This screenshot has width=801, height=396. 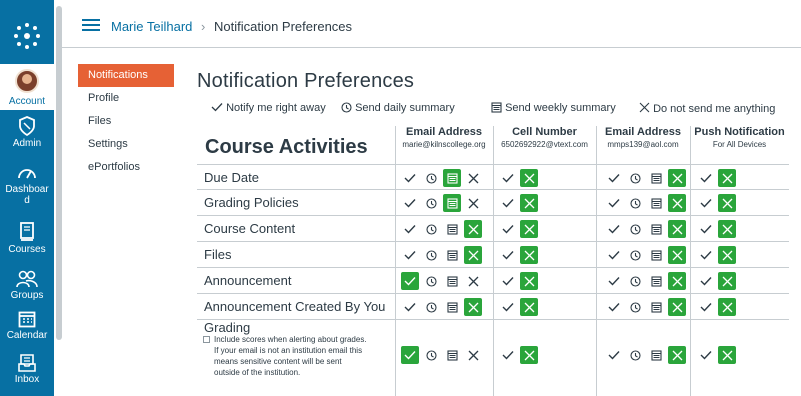 What do you see at coordinates (27, 242) in the screenshot?
I see `nav-courses: Courses` at bounding box center [27, 242].